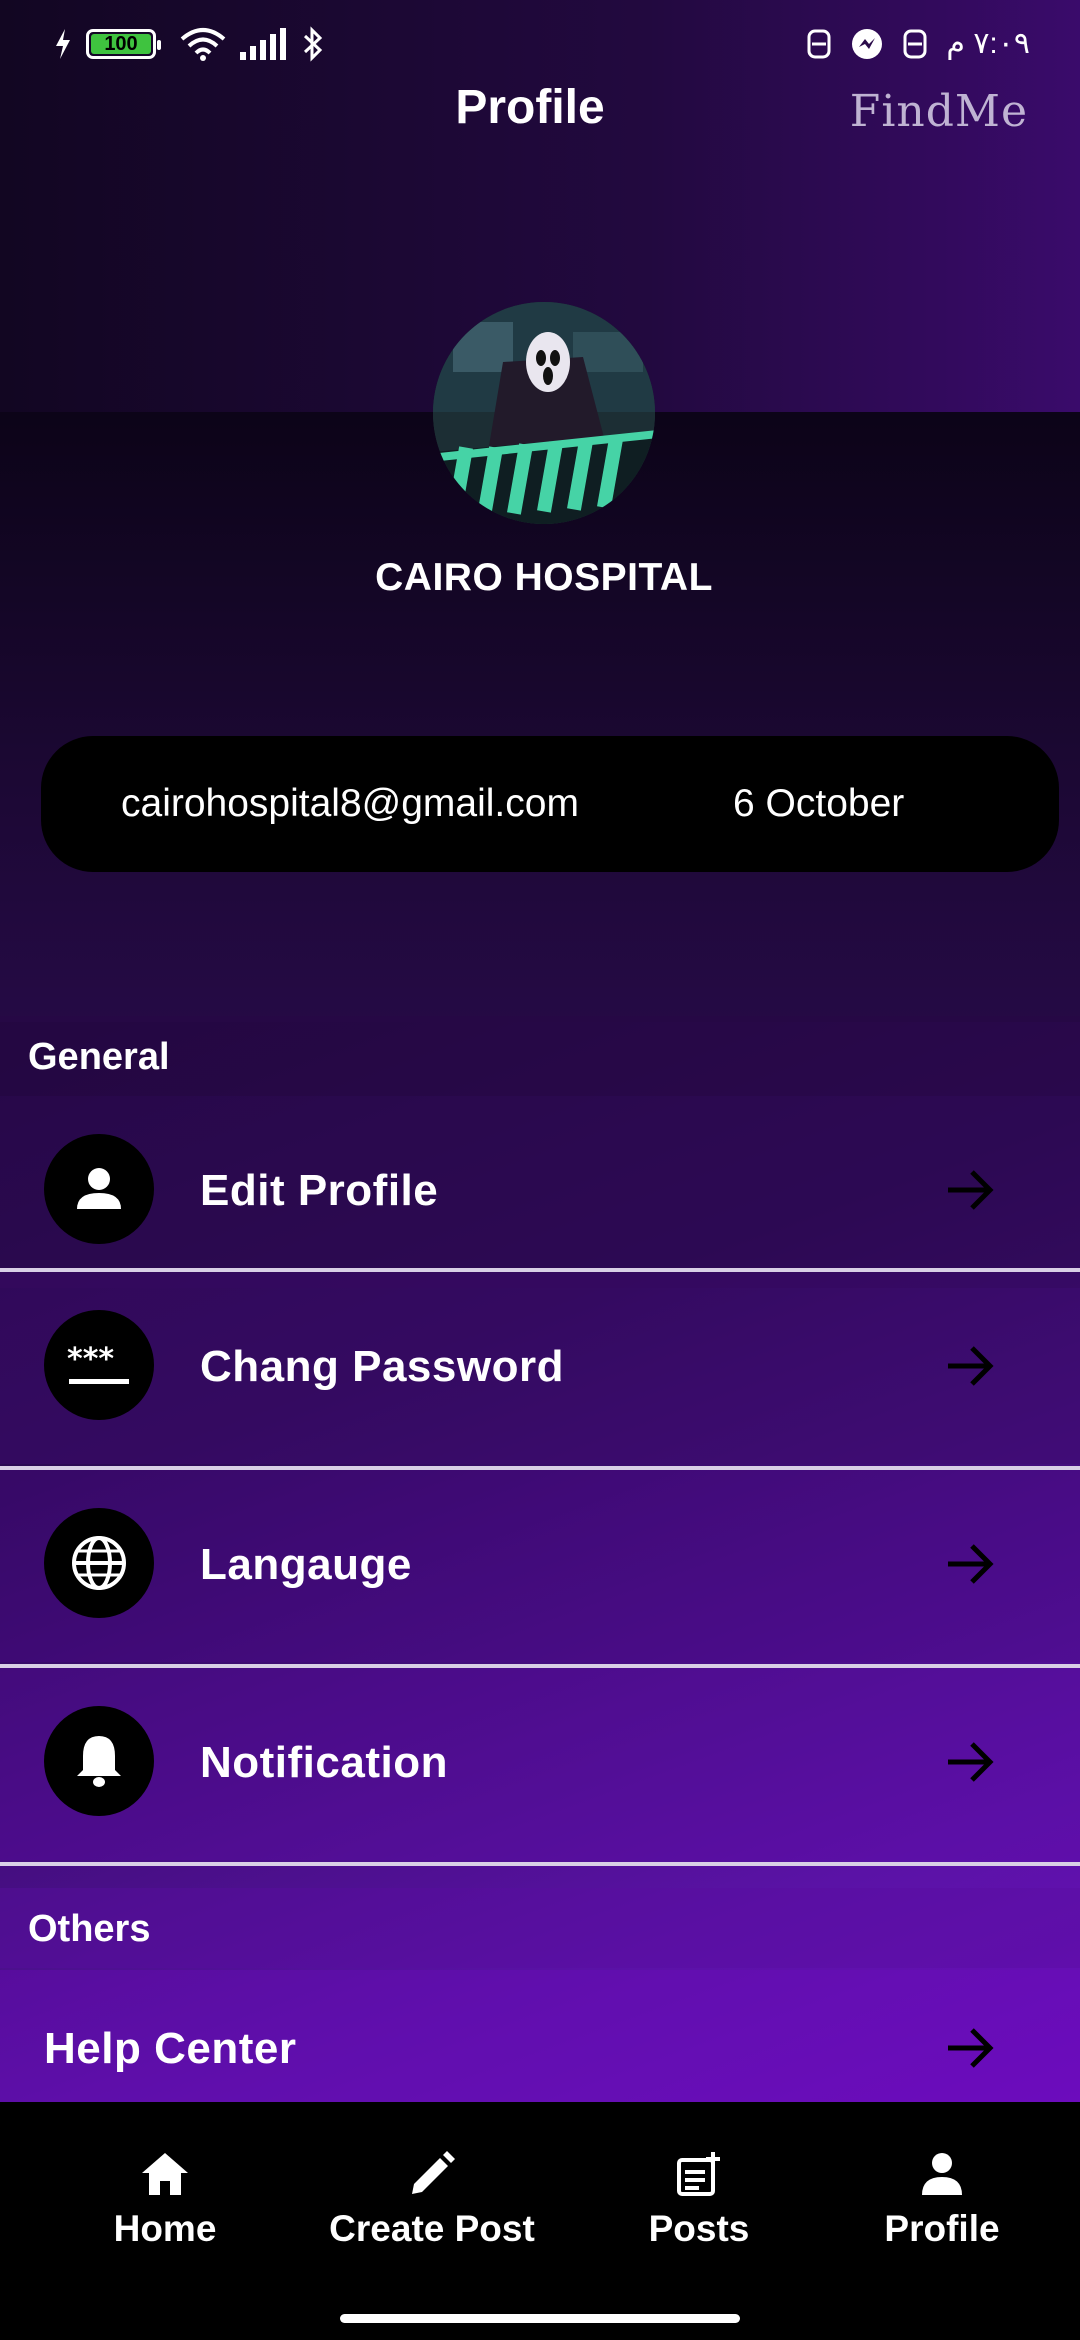 This screenshot has width=1080, height=2340. What do you see at coordinates (313, 44) in the screenshot?
I see `bluetooth-icon` at bounding box center [313, 44].